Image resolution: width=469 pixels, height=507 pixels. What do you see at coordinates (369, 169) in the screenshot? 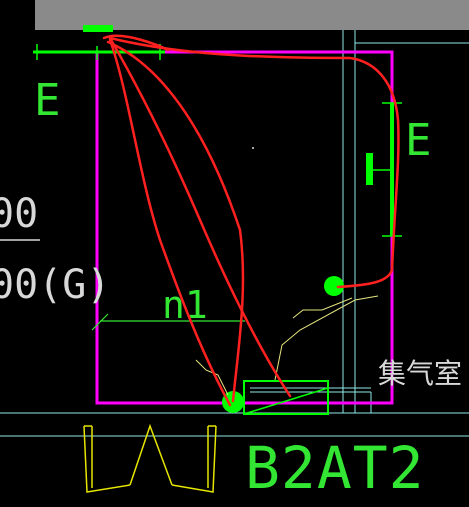
I see `right-green-marker` at bounding box center [369, 169].